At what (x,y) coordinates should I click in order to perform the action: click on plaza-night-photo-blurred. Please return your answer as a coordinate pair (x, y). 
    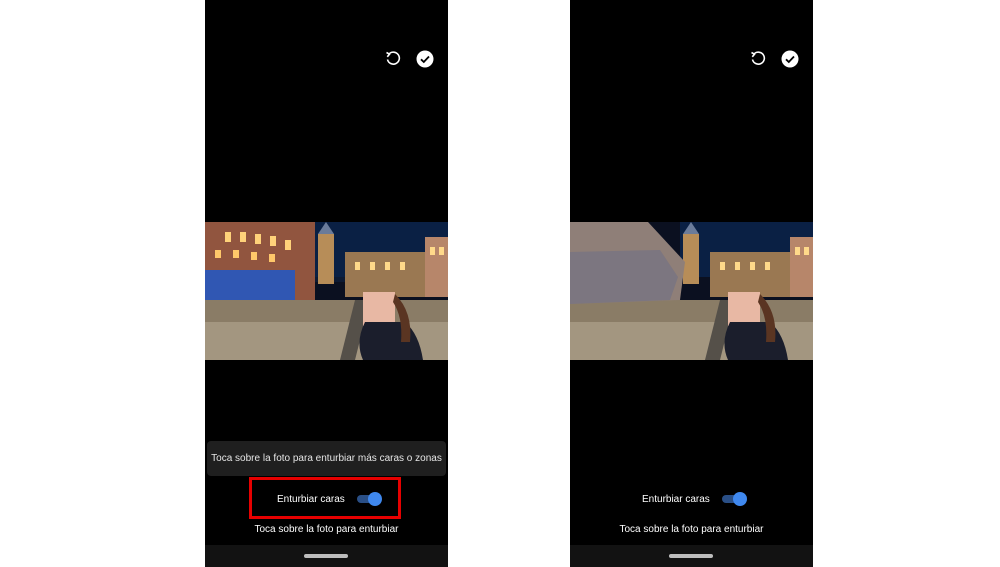
    Looking at the image, I should click on (691, 291).